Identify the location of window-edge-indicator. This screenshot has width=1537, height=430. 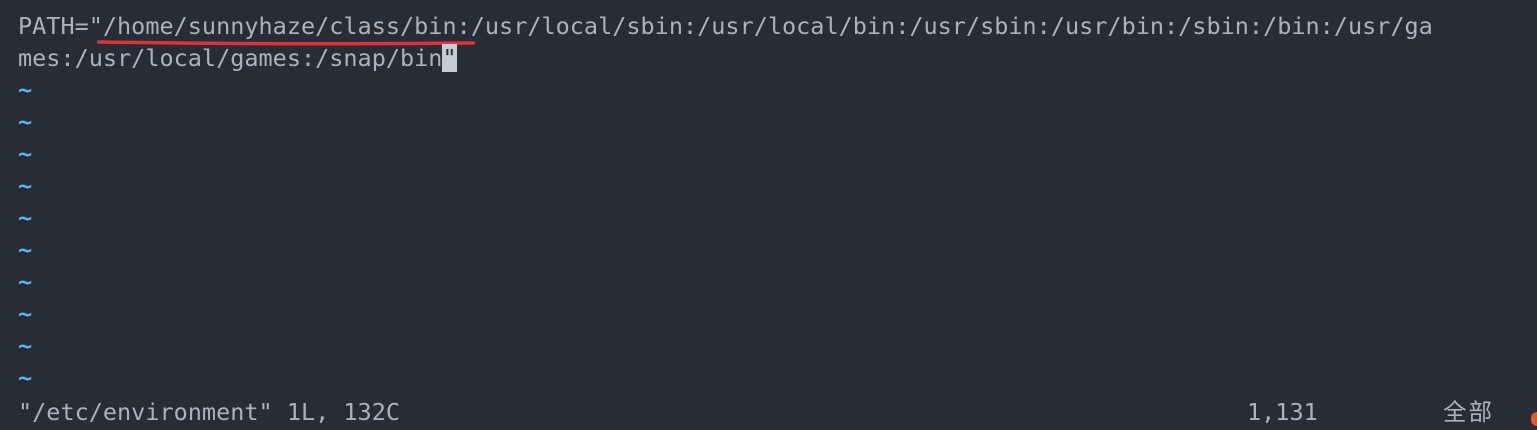
(1534, 419).